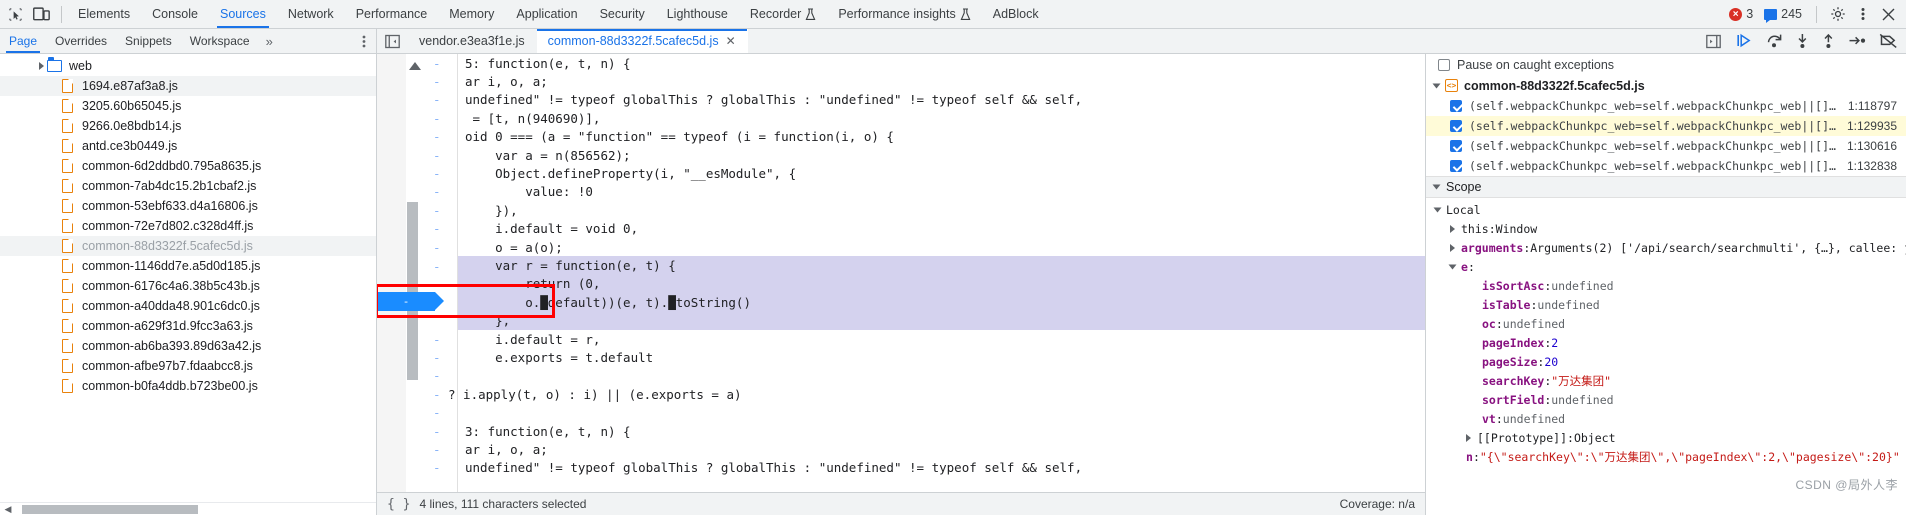 This screenshot has width=1906, height=515. Describe the element at coordinates (731, 41) in the screenshot. I see `close-icon: ✕` at that location.